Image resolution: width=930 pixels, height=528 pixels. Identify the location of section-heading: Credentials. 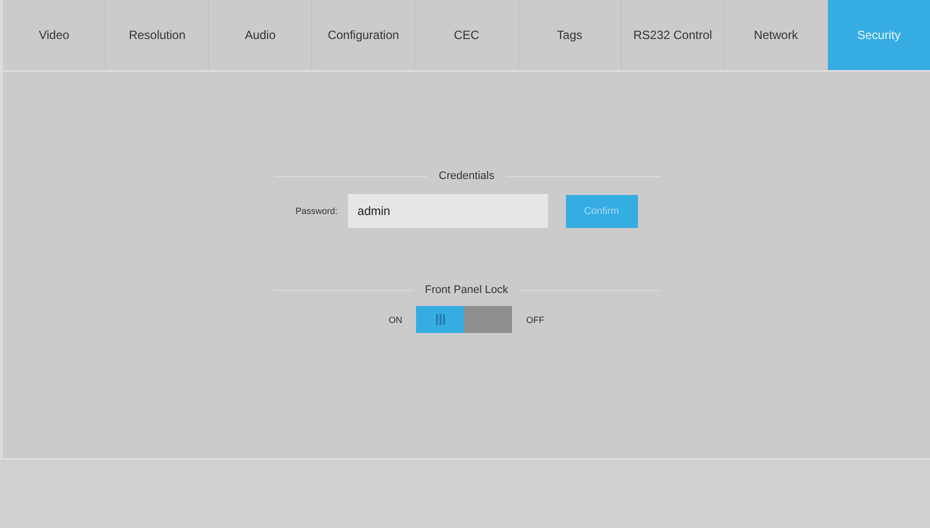
(466, 176).